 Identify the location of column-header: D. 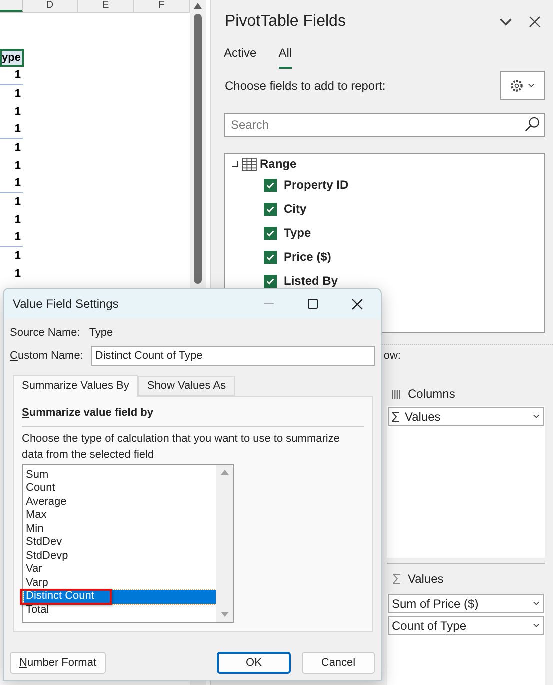
(50, 6).